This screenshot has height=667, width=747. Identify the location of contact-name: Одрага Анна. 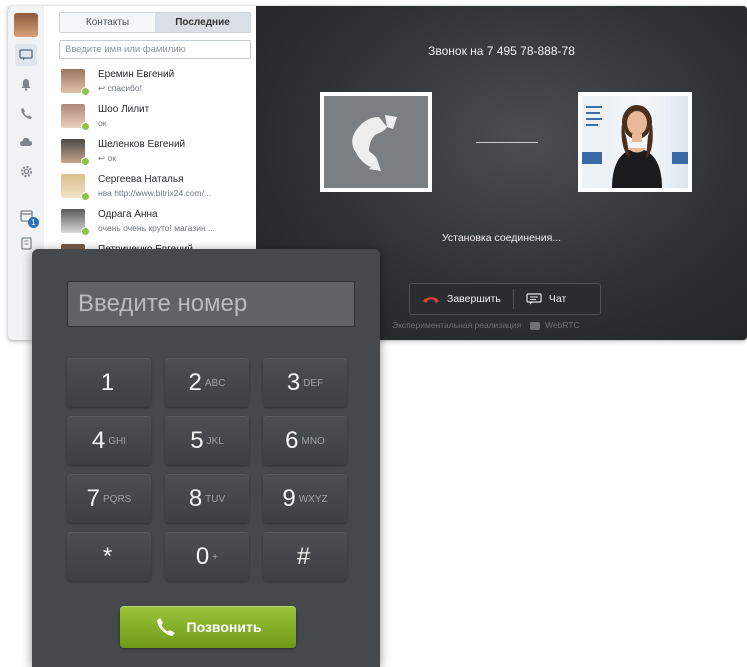
(128, 214).